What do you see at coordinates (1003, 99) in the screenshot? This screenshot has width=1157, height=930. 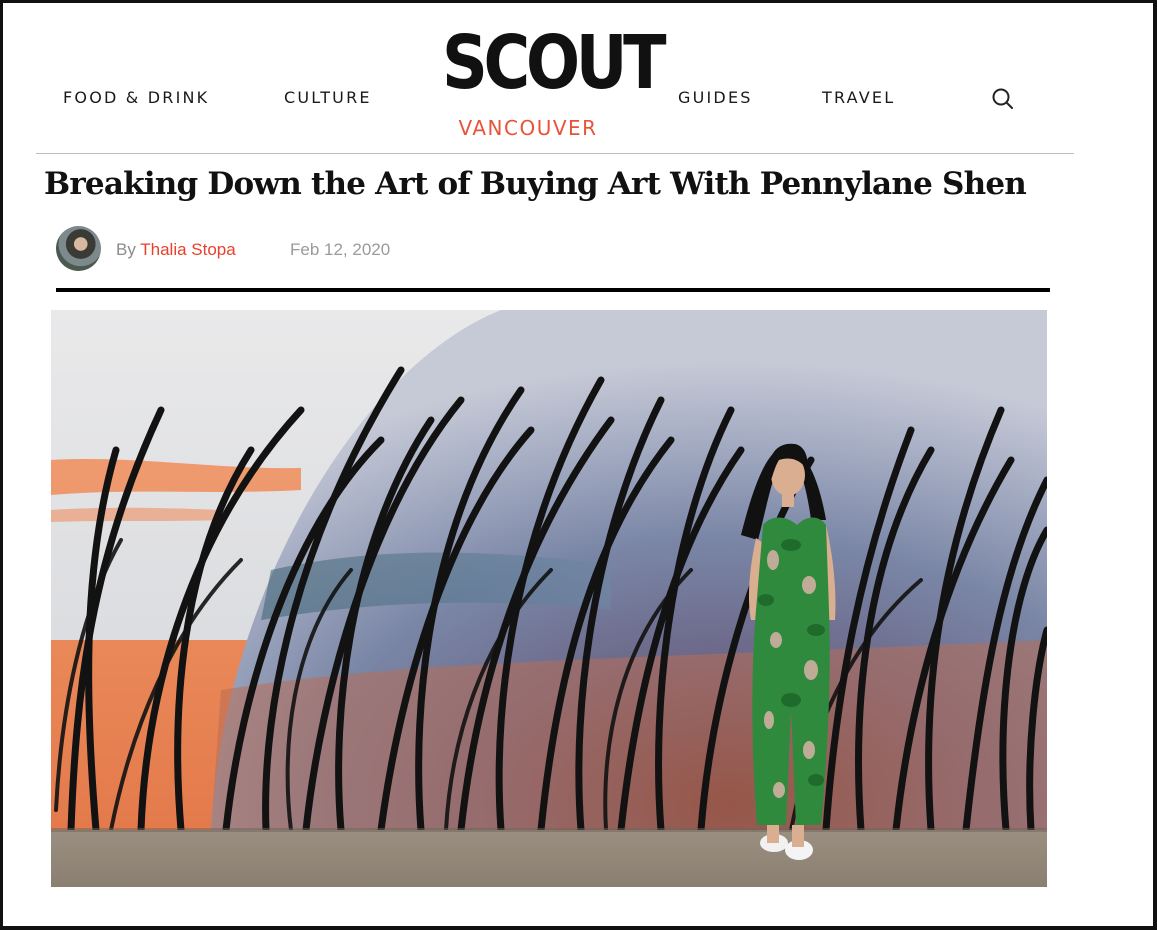 I see `search-icon` at bounding box center [1003, 99].